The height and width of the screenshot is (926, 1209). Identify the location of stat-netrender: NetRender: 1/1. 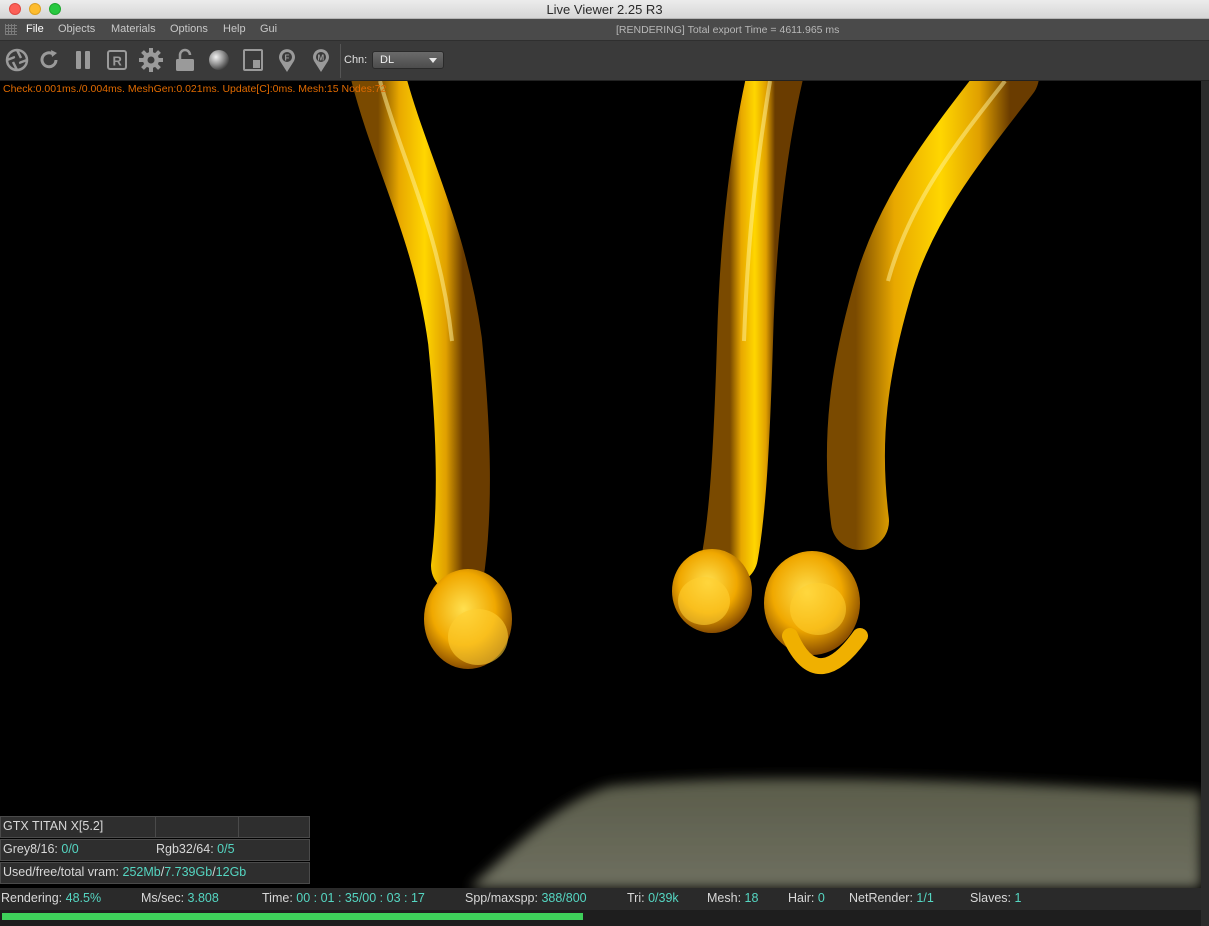
(891, 898).